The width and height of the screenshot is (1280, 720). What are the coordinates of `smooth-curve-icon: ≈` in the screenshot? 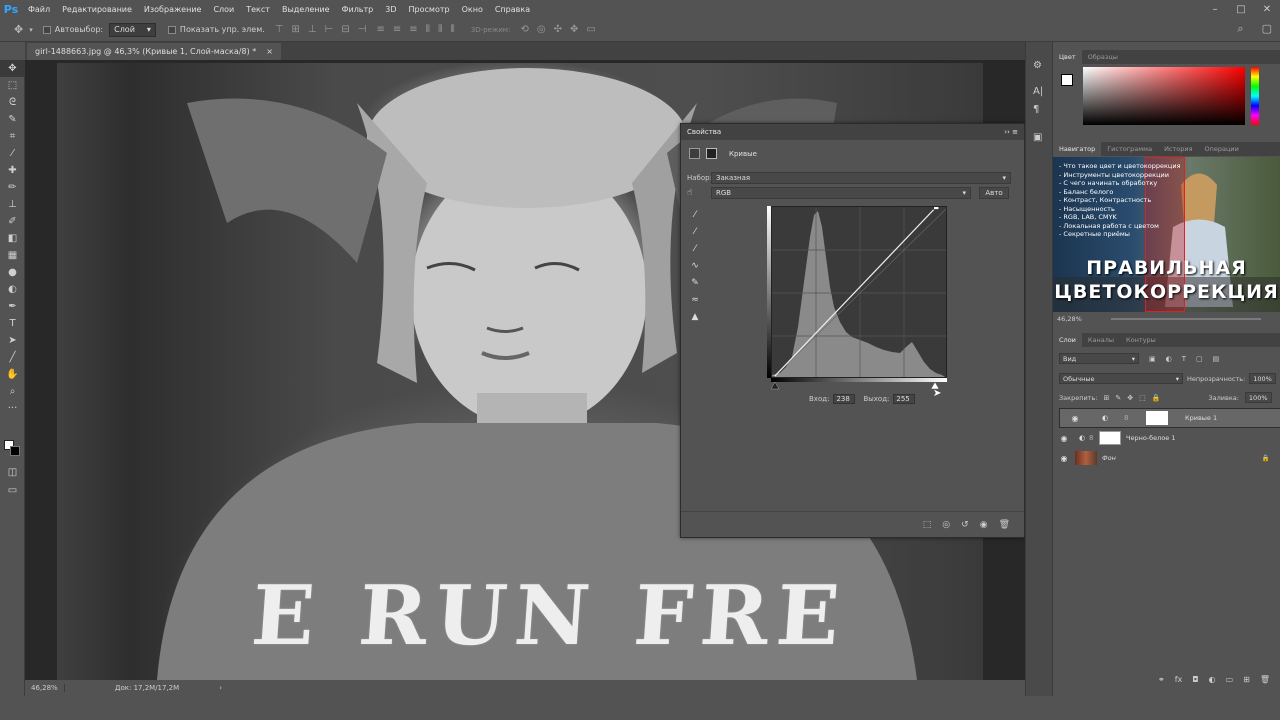 It's located at (695, 300).